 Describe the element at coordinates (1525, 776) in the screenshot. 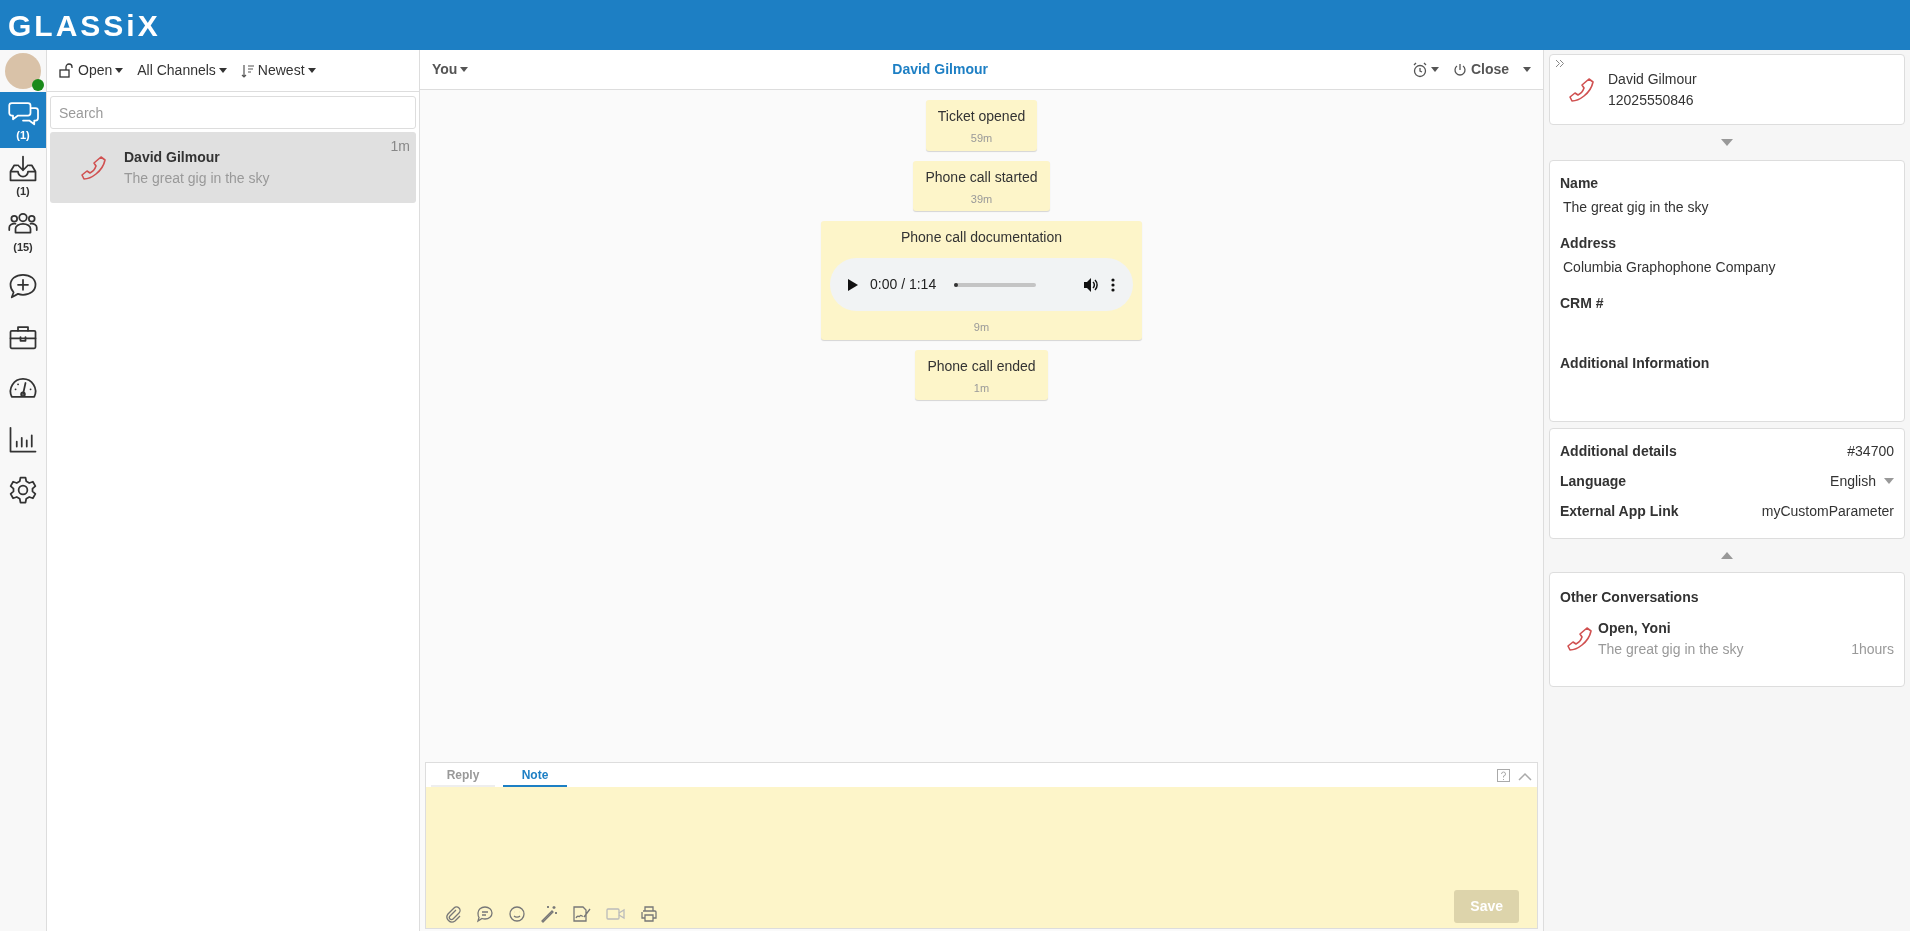

I see `collapse-icon` at that location.